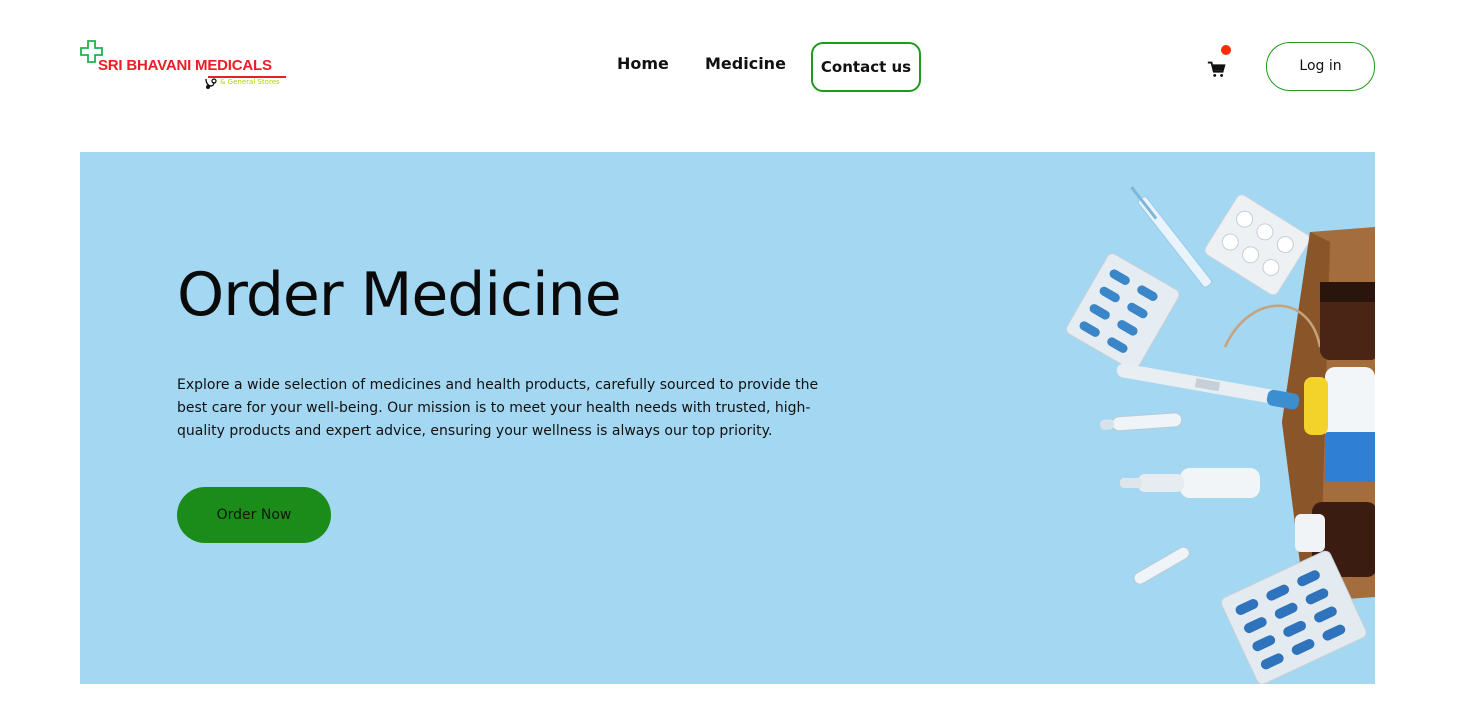 The image size is (1473, 705). What do you see at coordinates (745, 64) in the screenshot?
I see `nav-medicine: Medicine` at bounding box center [745, 64].